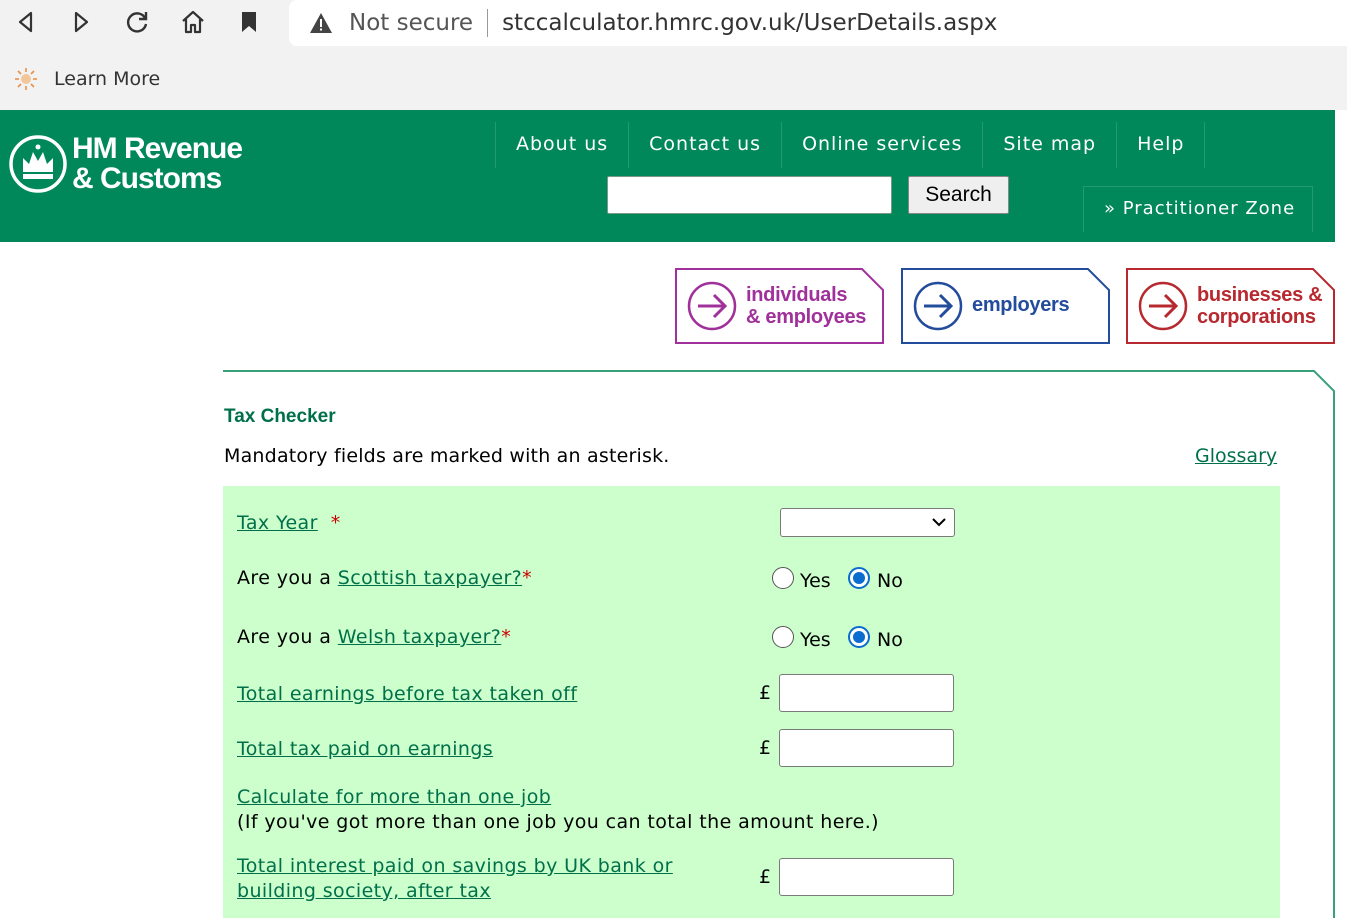 This screenshot has height=918, width=1347. What do you see at coordinates (1021, 305) in the screenshot?
I see `tab-label: employers` at bounding box center [1021, 305].